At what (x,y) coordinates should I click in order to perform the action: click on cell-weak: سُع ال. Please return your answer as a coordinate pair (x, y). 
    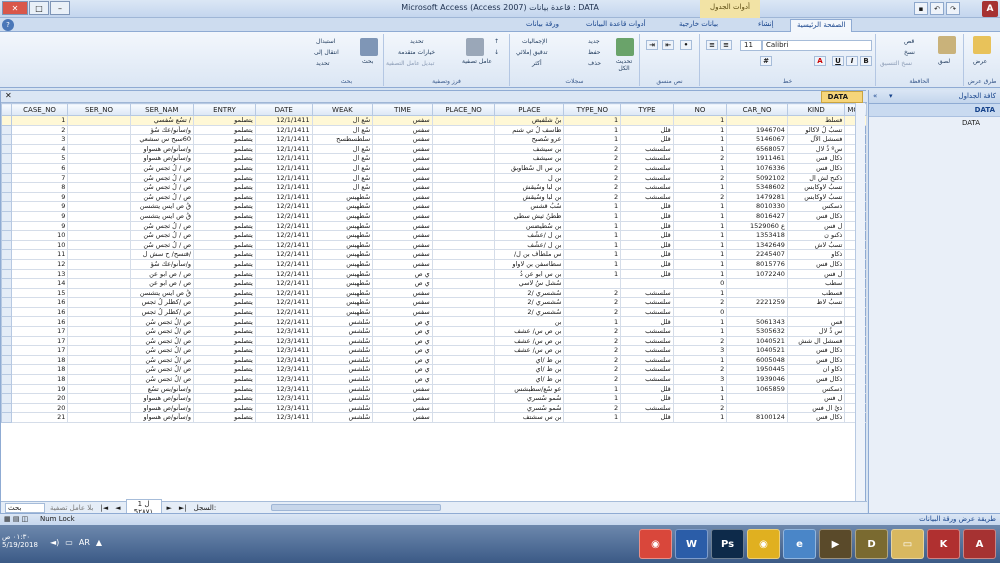
    Looking at the image, I should click on (342, 168).